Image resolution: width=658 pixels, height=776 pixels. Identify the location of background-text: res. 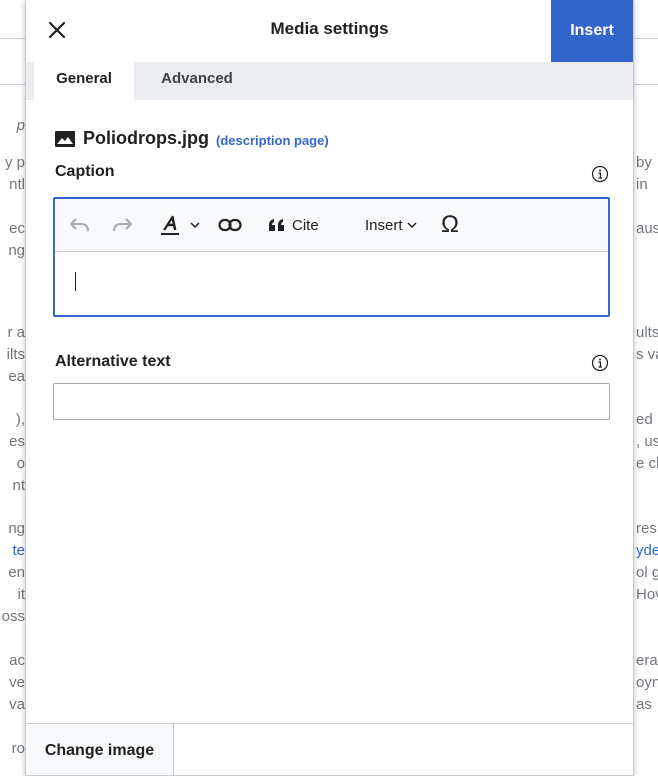
(646, 528).